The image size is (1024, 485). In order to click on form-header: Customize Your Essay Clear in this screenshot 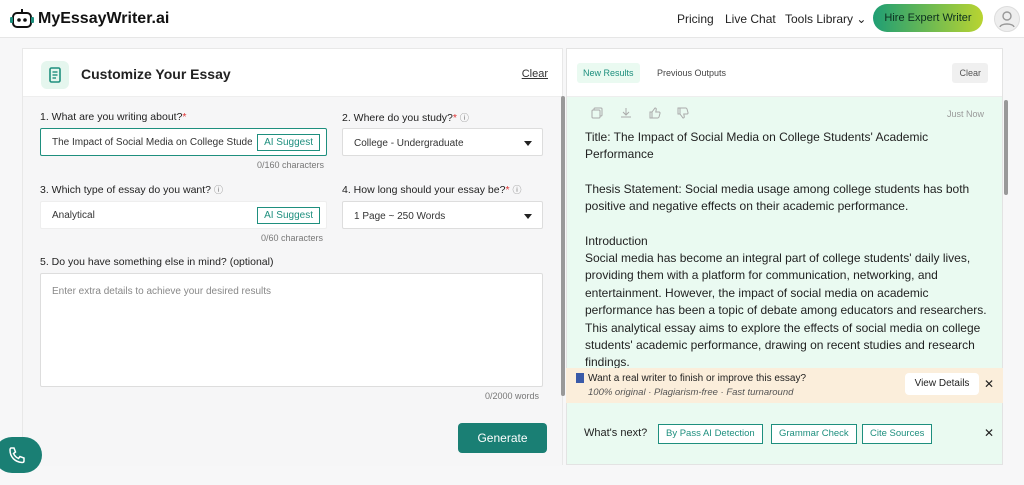, I will do `click(292, 73)`.